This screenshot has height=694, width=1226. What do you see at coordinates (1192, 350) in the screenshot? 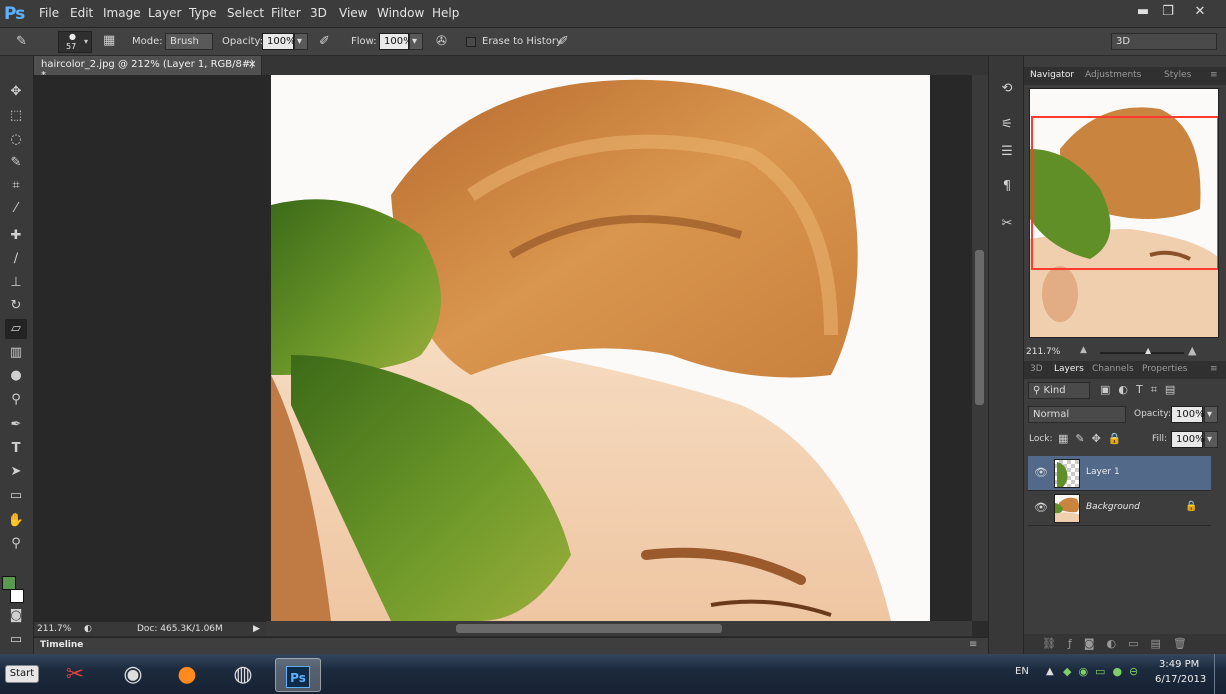
I see `zoom-in-icon: ▲` at bounding box center [1192, 350].